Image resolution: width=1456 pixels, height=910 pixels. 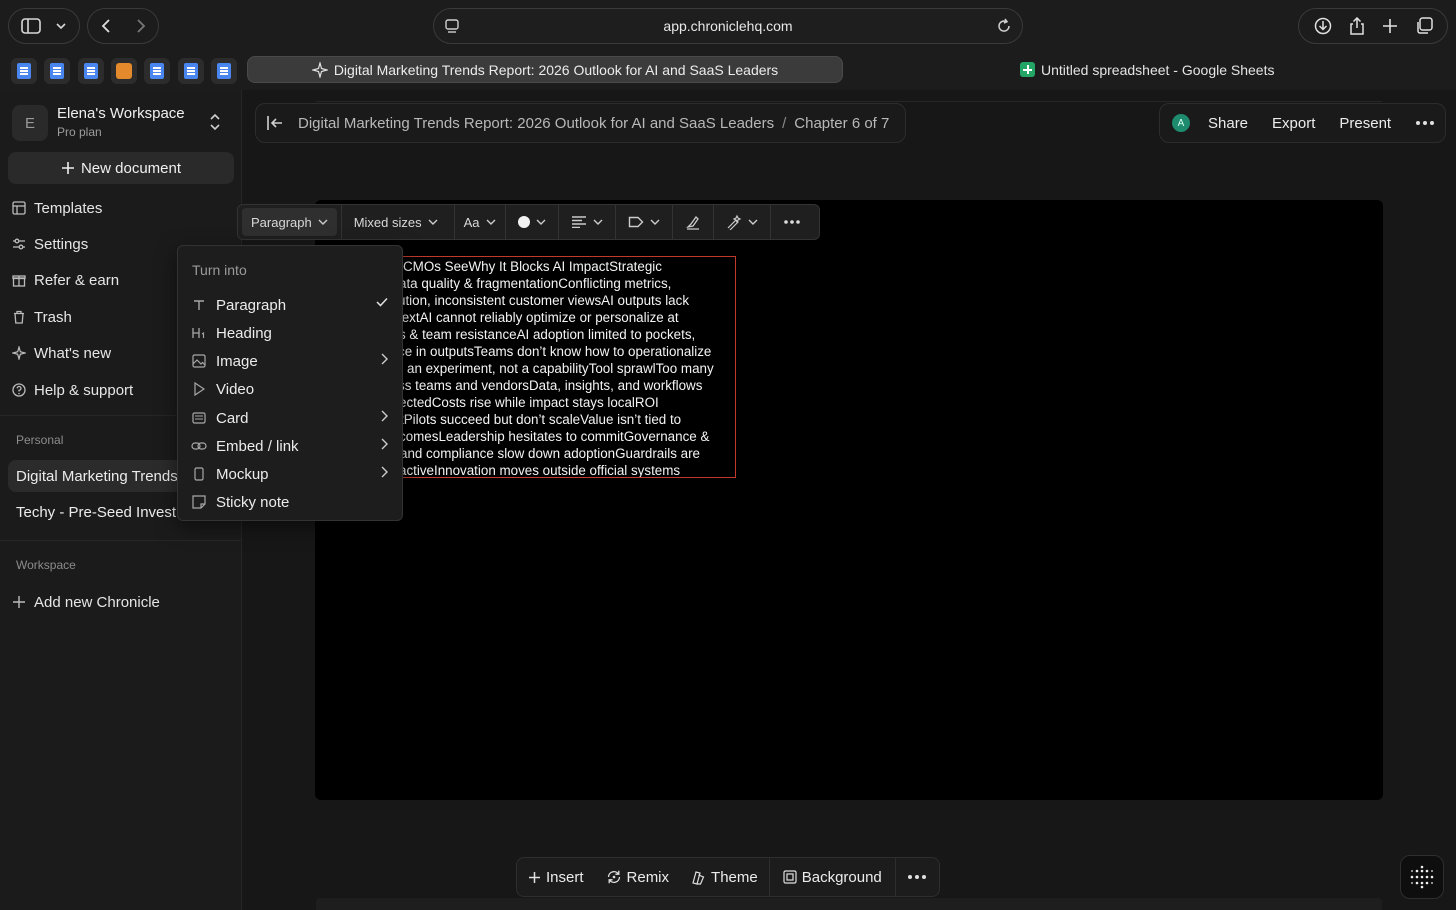 I want to click on more-options-icon, so click(x=1425, y=123).